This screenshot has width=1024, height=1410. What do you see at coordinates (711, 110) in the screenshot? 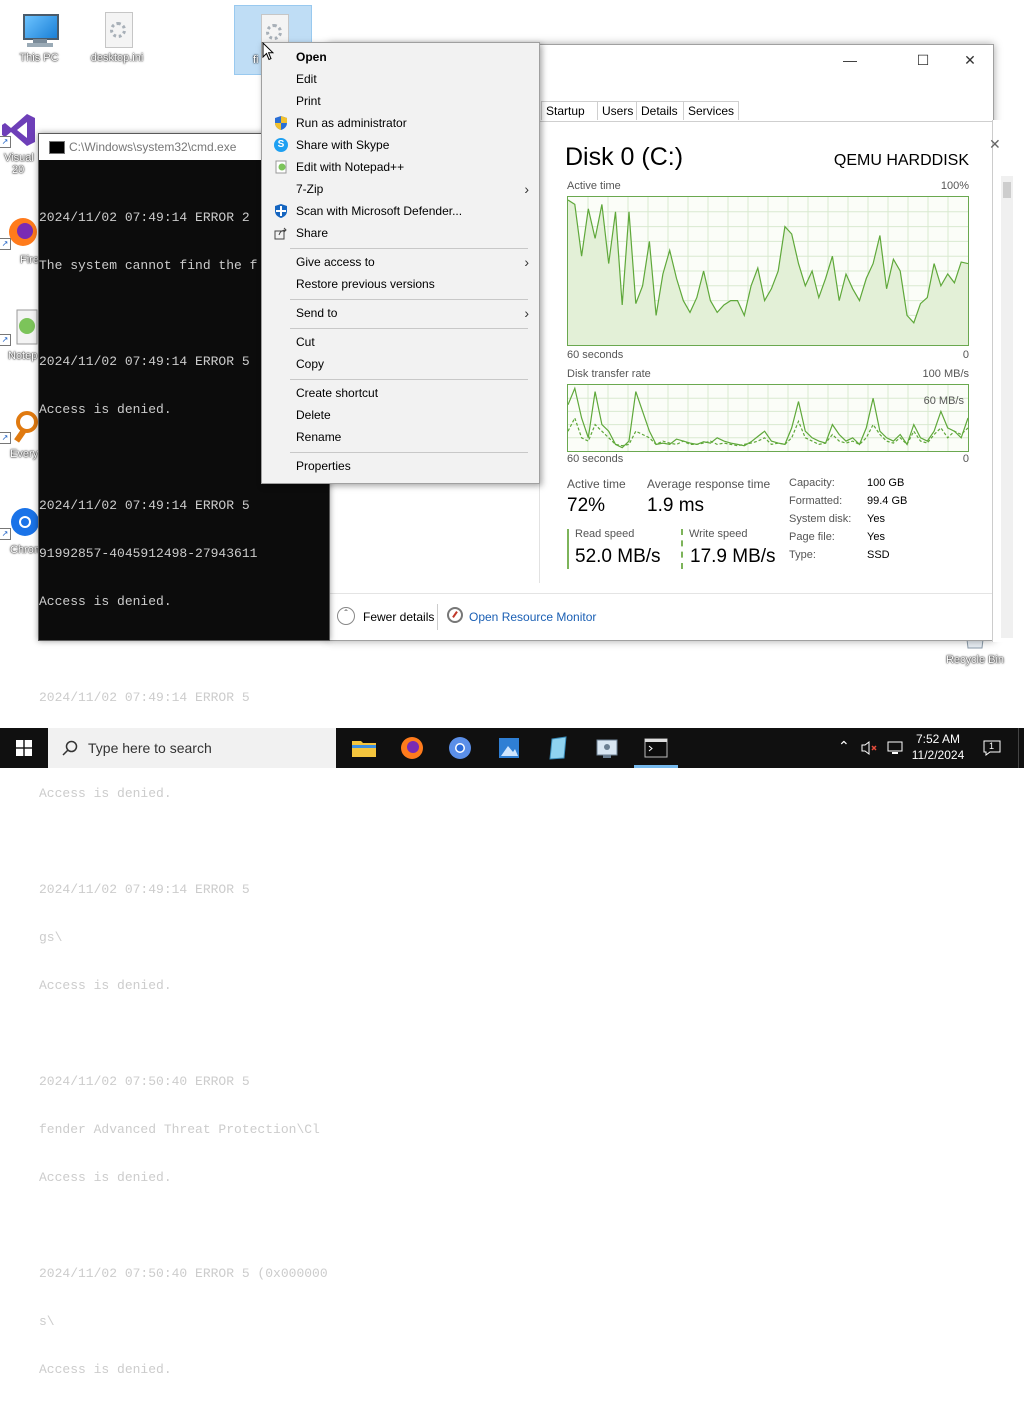
I see `tab-services: Services` at bounding box center [711, 110].